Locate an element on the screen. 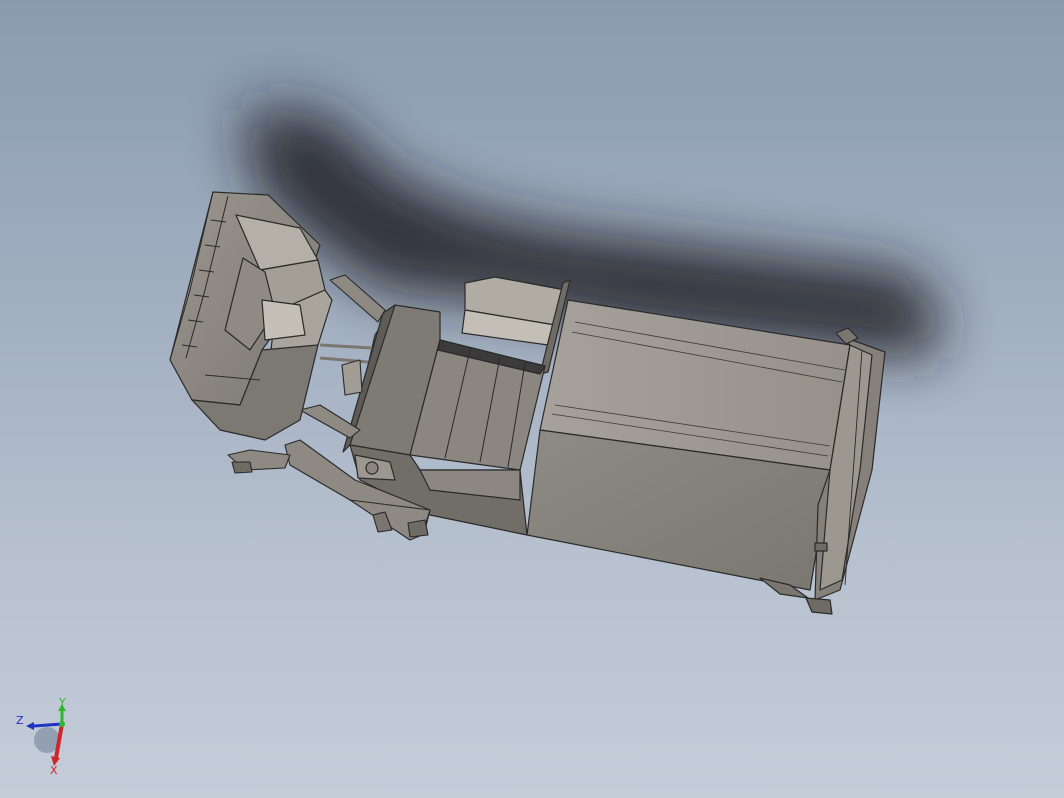 The width and height of the screenshot is (1064, 798). z-axis-arrow is located at coordinates (48, 725).